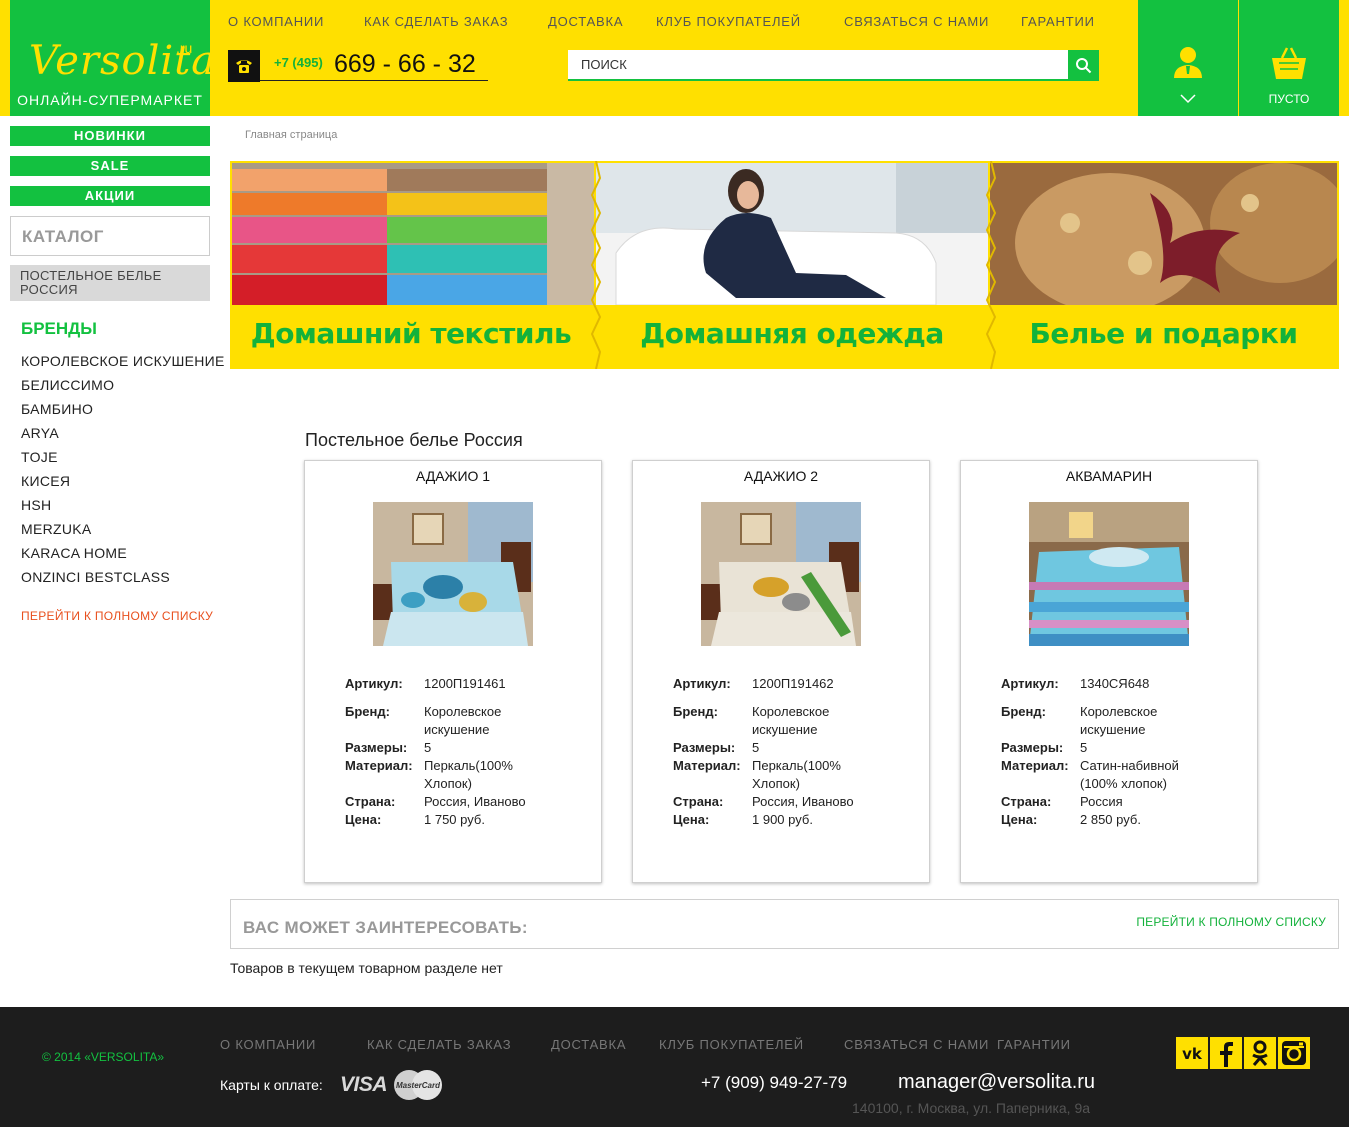  Describe the element at coordinates (793, 683) in the screenshot. I see `article-value: 1200П191462` at that location.